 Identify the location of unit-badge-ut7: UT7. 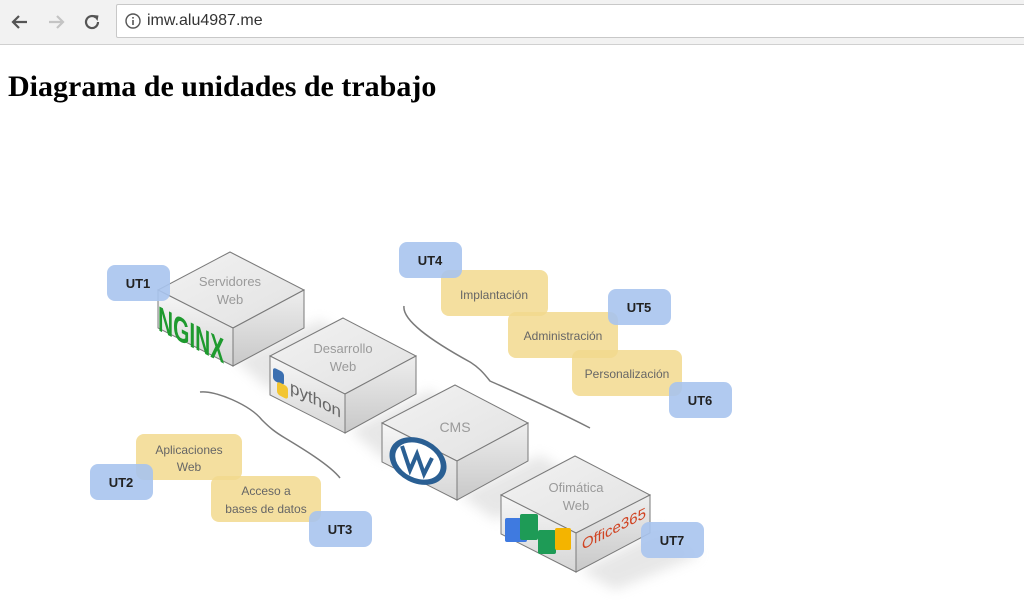
(672, 540).